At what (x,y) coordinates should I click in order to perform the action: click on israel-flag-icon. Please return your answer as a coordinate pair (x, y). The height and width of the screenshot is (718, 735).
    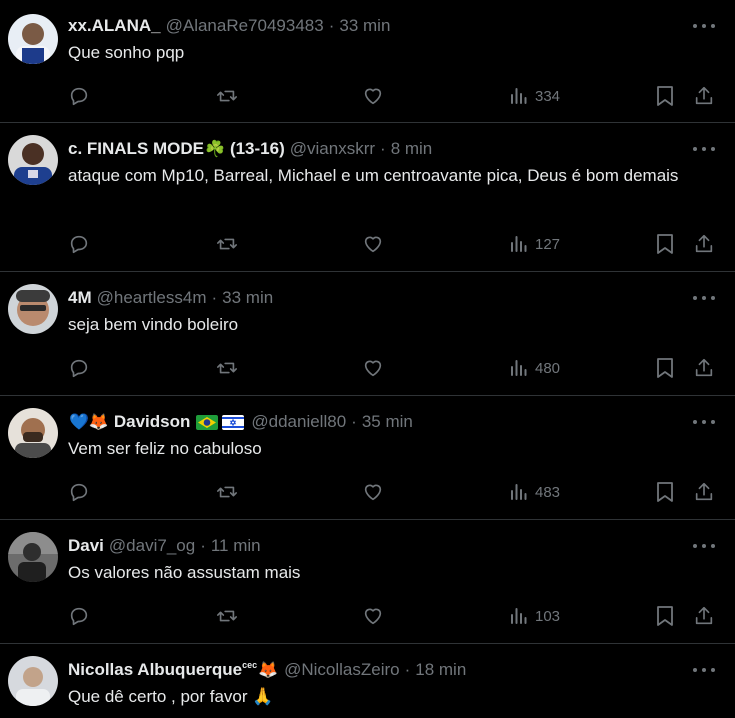
    Looking at the image, I should click on (233, 422).